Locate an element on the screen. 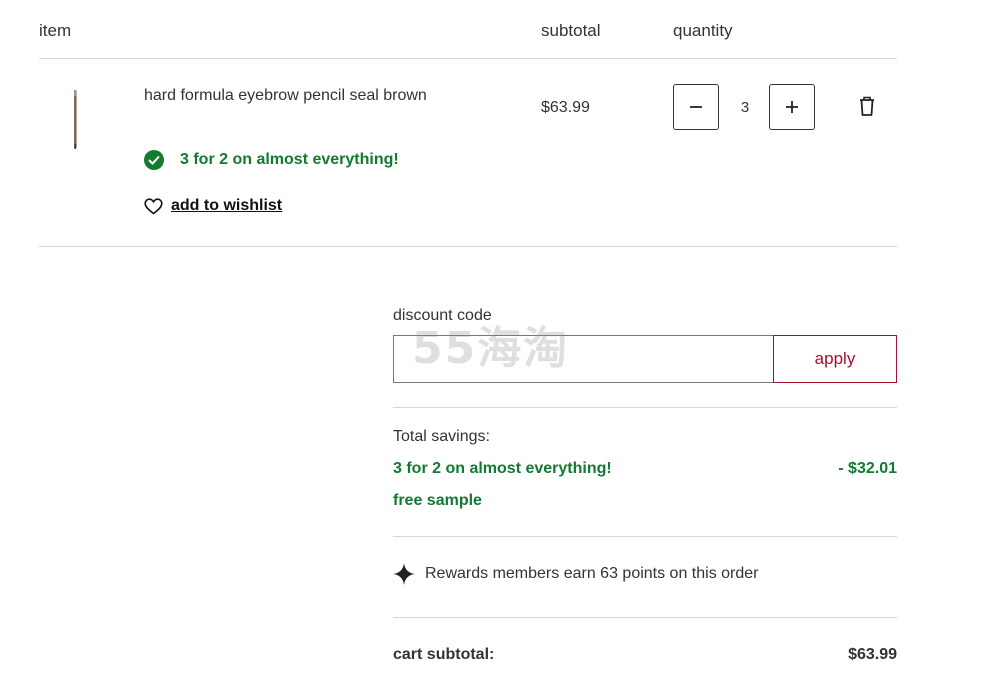 The image size is (984, 673). promo-text: 3 for 2 on almost everything! is located at coordinates (289, 159).